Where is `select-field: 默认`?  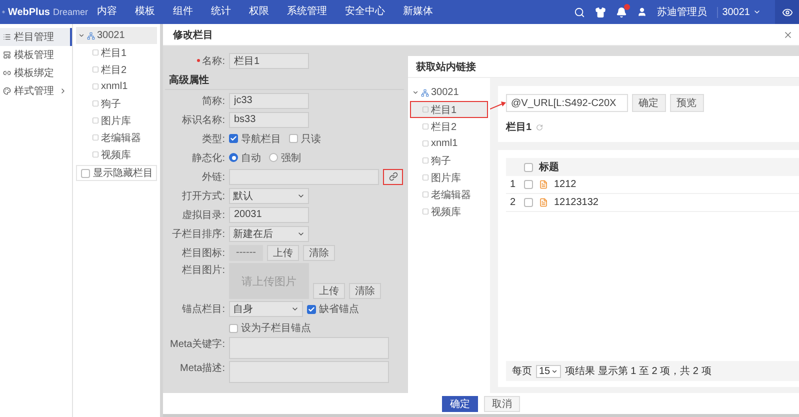 select-field: 默认 is located at coordinates (269, 196).